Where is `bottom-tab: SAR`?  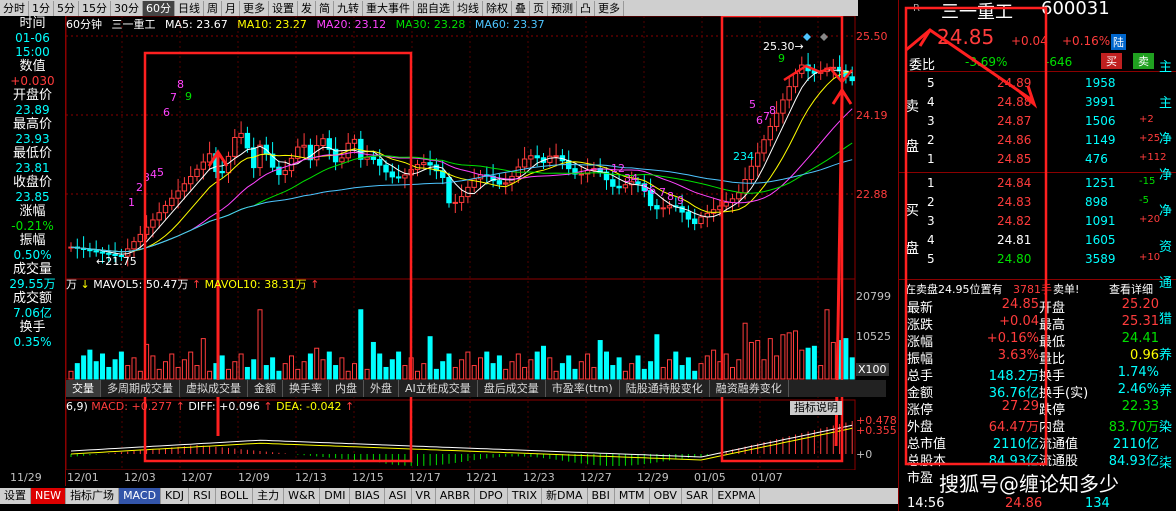
bottom-tab: SAR is located at coordinates (698, 496).